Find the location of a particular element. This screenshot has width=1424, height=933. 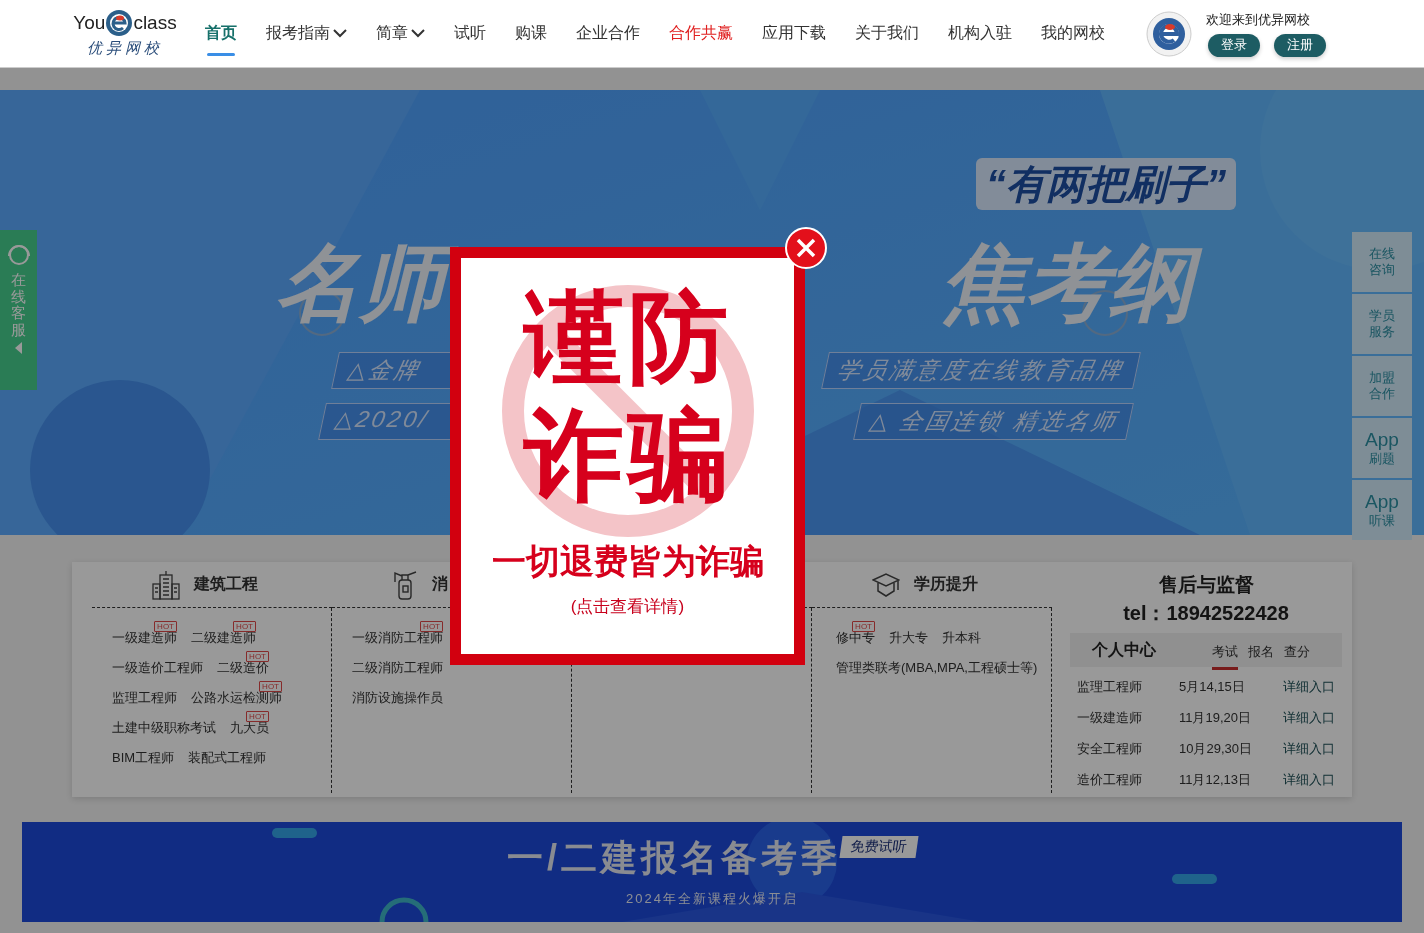

support-title: 售后与监督 is located at coordinates (1206, 585).